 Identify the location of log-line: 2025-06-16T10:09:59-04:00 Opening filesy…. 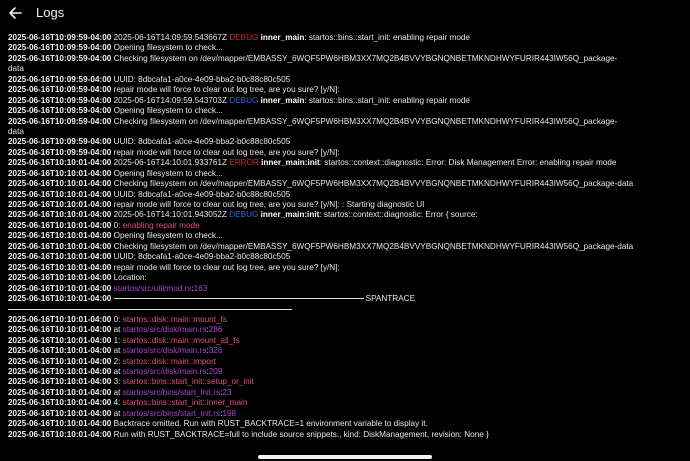
(346, 48).